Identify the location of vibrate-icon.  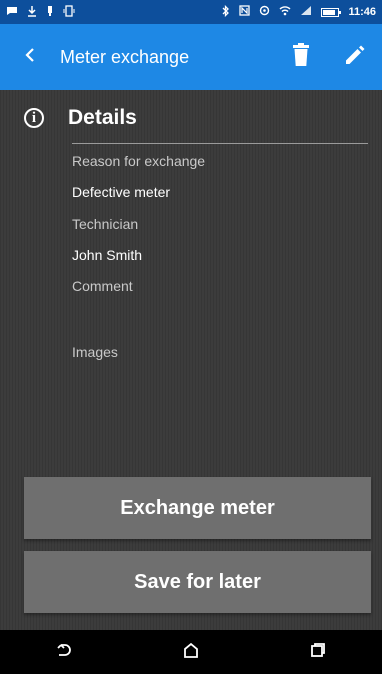
(69, 12).